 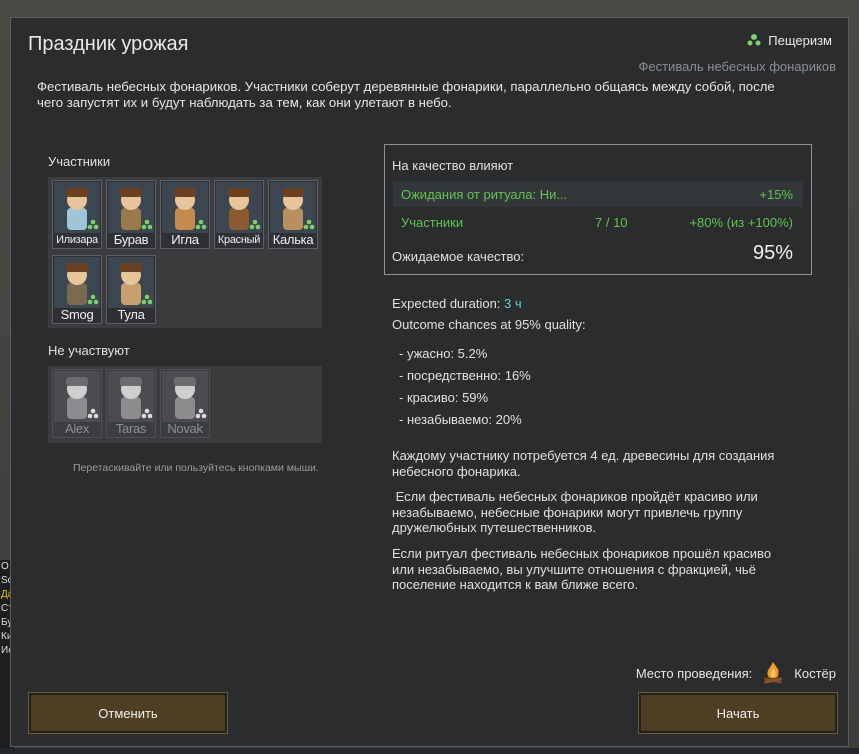 I want to click on participant-pawn: Бурав, so click(x=131, y=214).